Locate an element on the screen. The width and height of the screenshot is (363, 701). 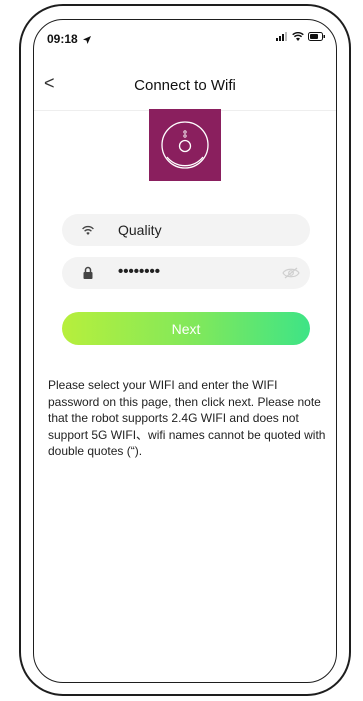
status-icons is located at coordinates (301, 36).